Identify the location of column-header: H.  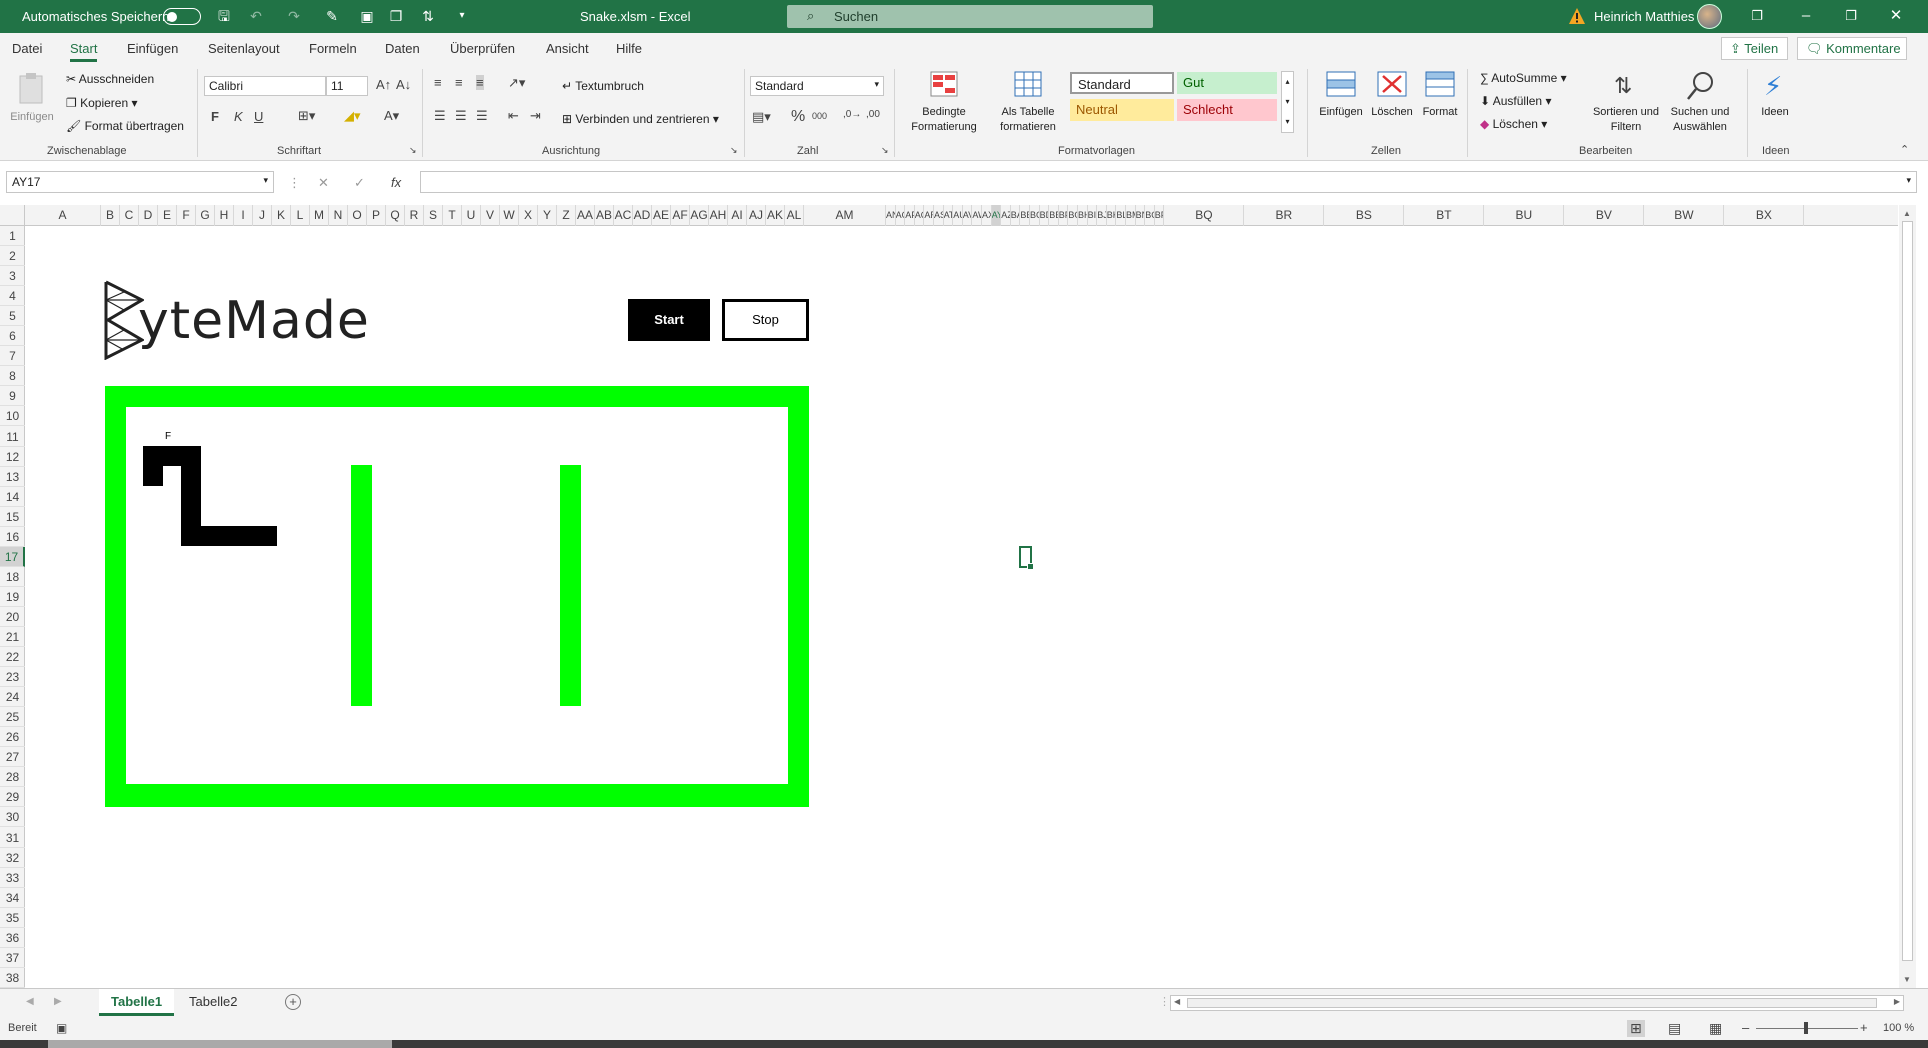
(224, 215).